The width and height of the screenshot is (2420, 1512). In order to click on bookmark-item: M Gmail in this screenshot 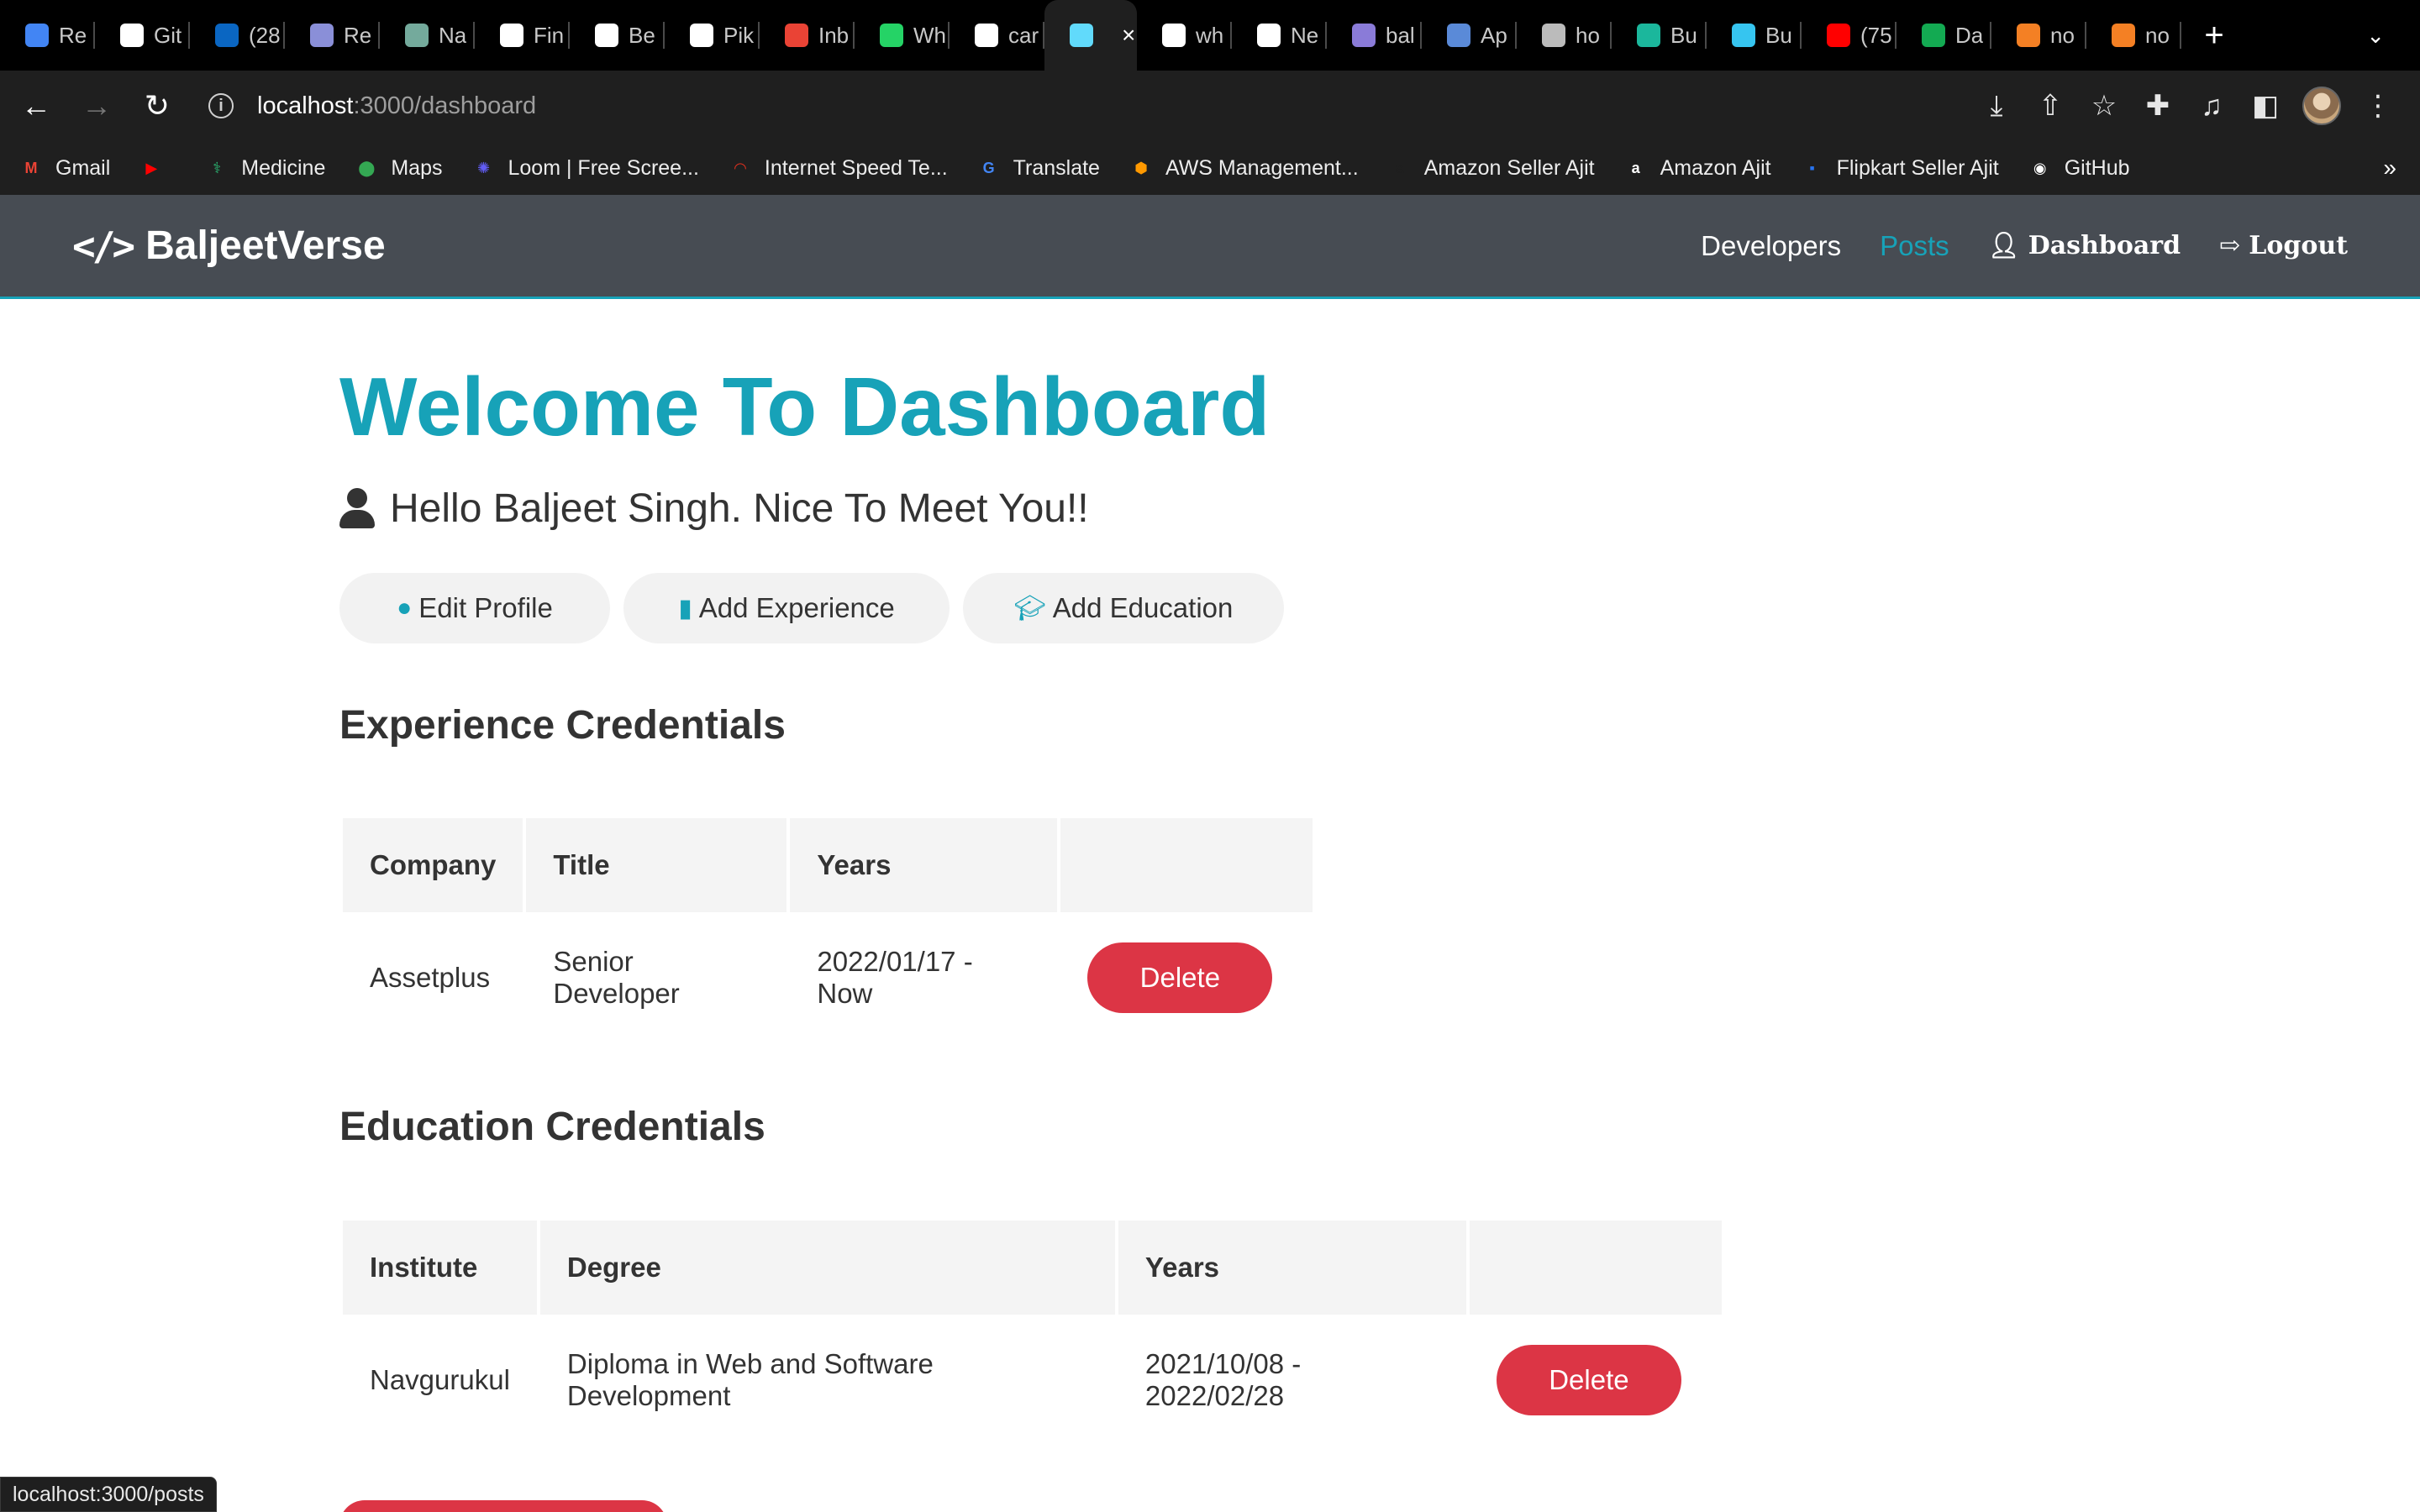, I will do `click(64, 168)`.